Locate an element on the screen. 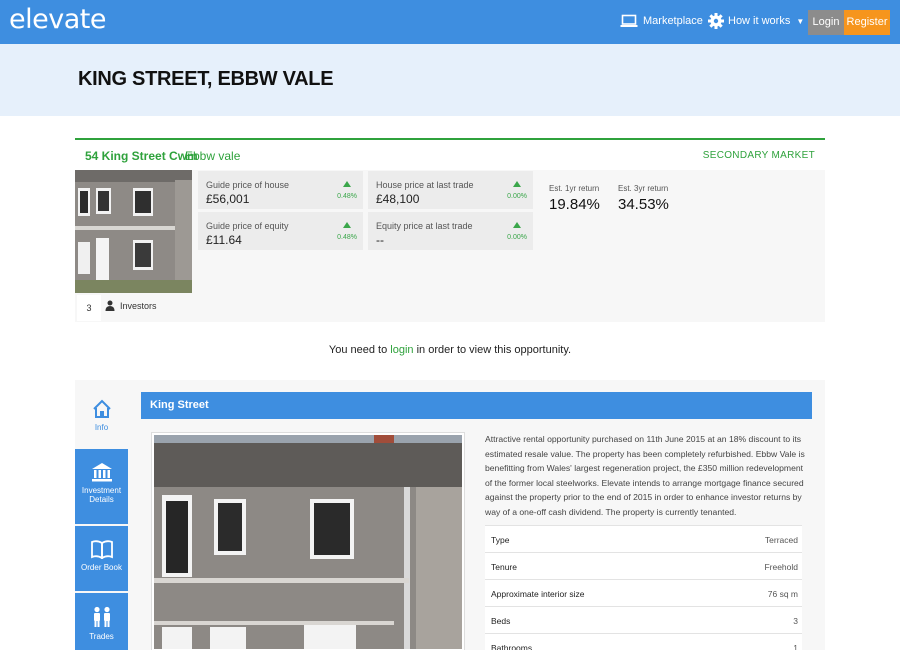 This screenshot has height=650, width=900. nav-how-it-works-label: How it works is located at coordinates (759, 21).